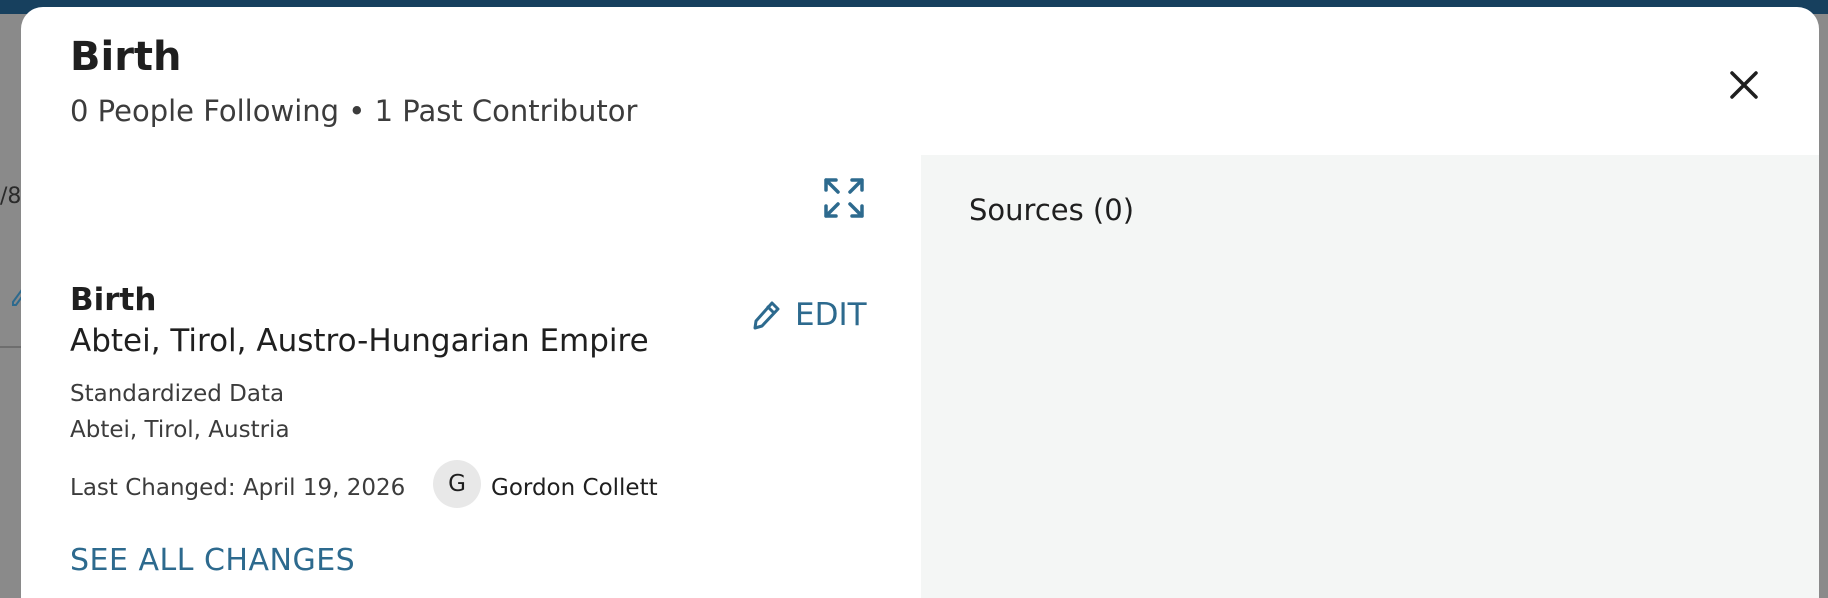 This screenshot has width=1828, height=598. I want to click on edit-button-label: EDIT, so click(831, 315).